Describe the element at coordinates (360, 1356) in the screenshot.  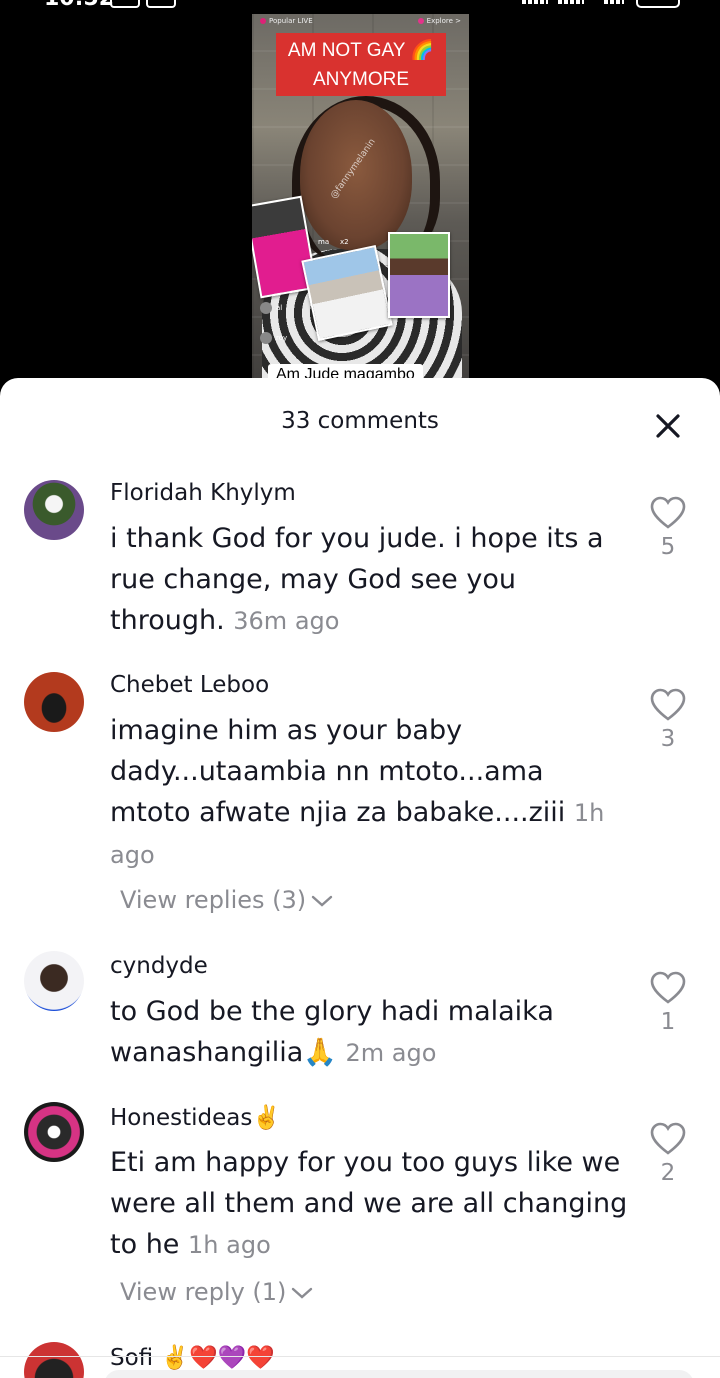
I see `divider` at that location.